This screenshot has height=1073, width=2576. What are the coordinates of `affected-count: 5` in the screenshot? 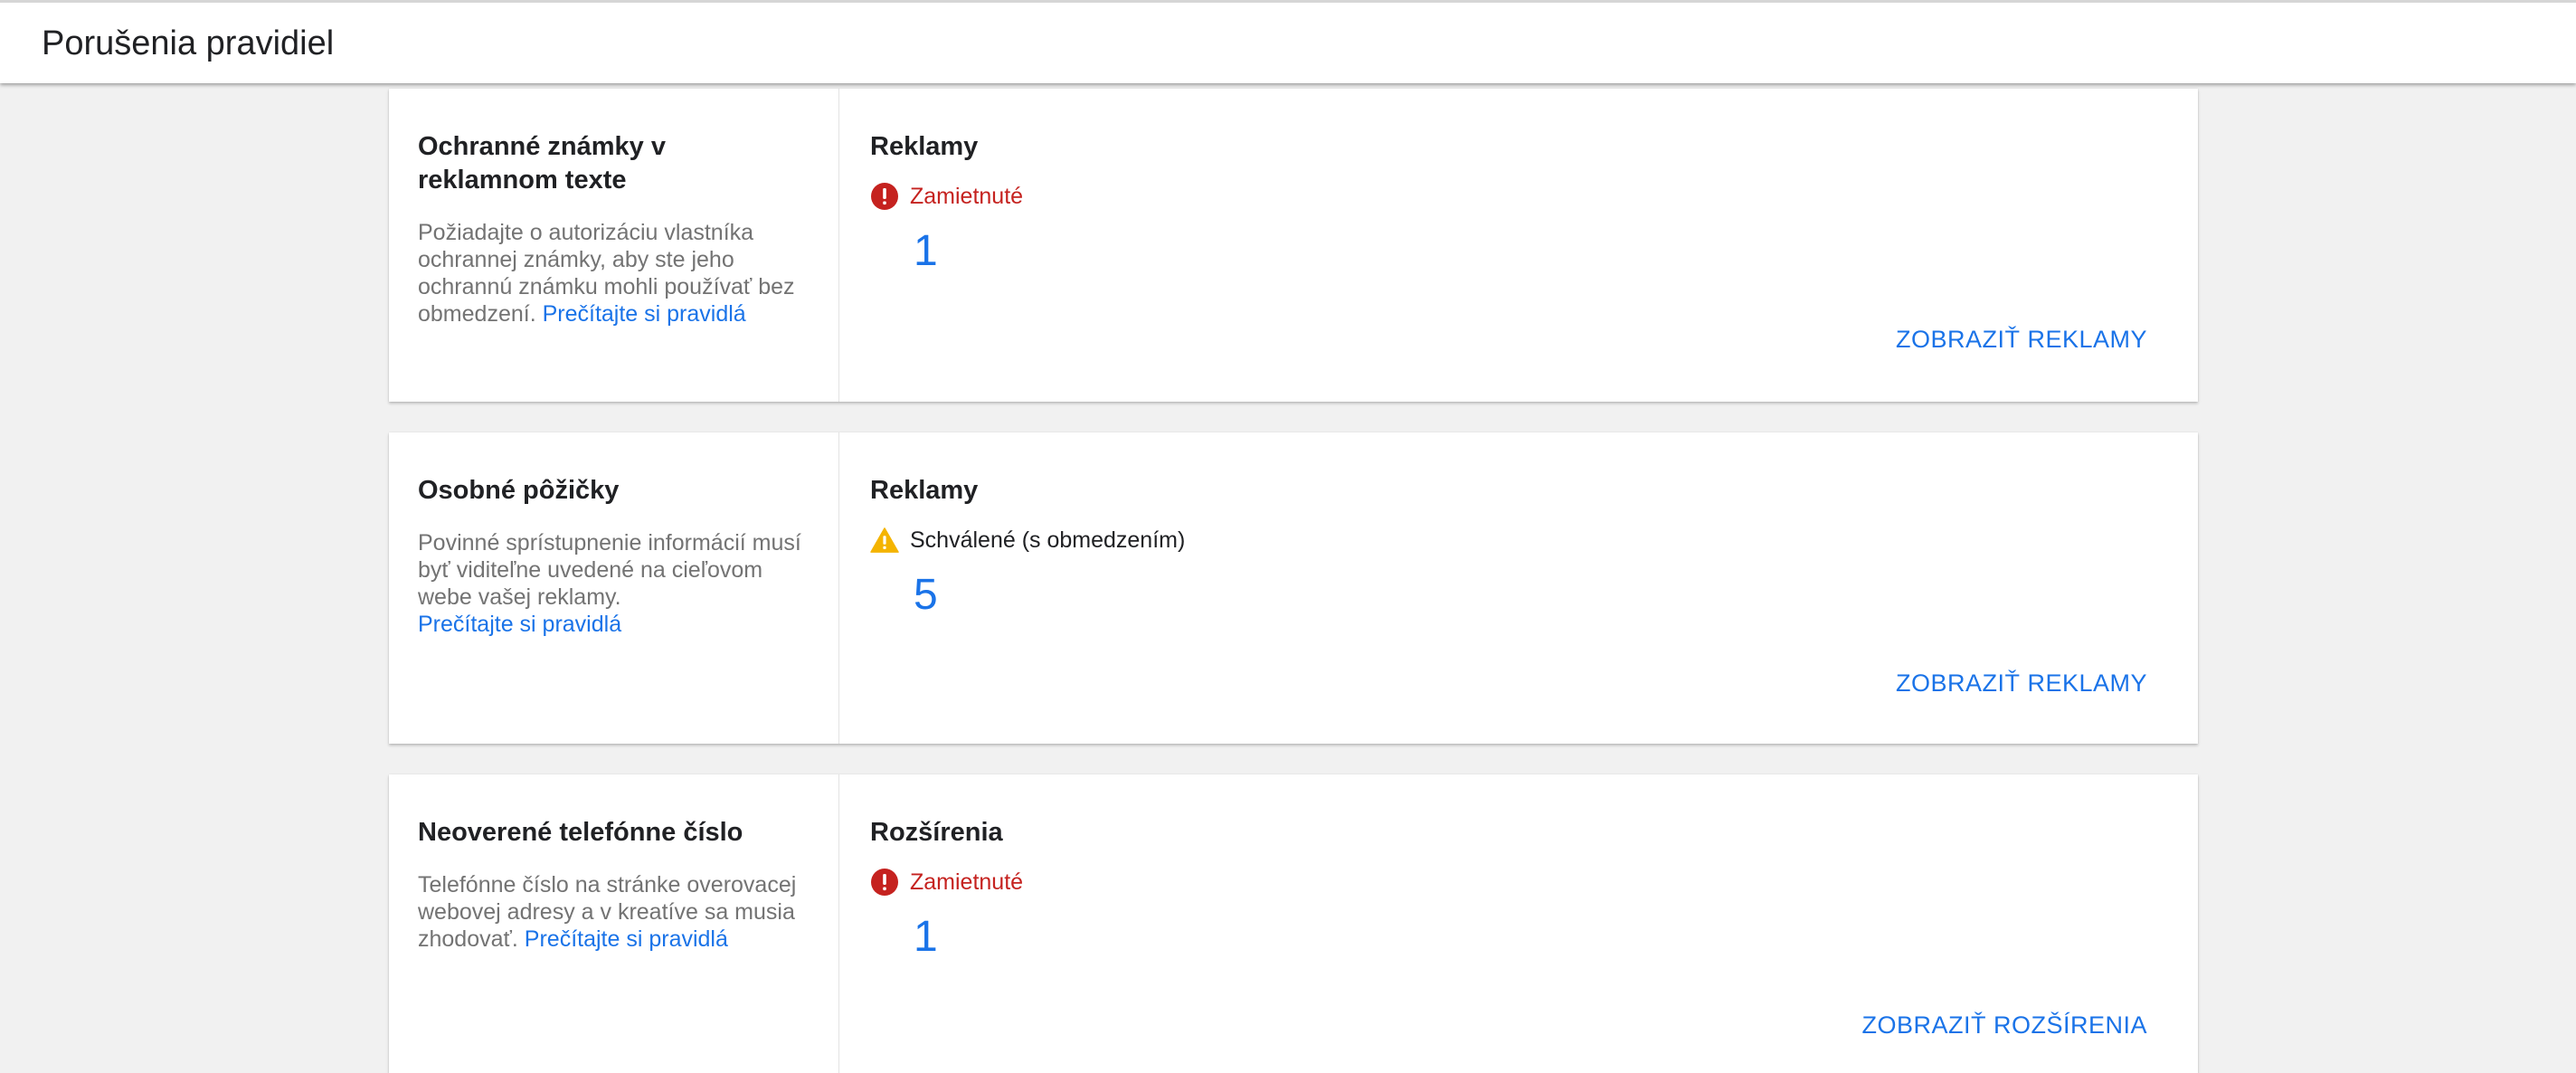 It's located at (1540, 595).